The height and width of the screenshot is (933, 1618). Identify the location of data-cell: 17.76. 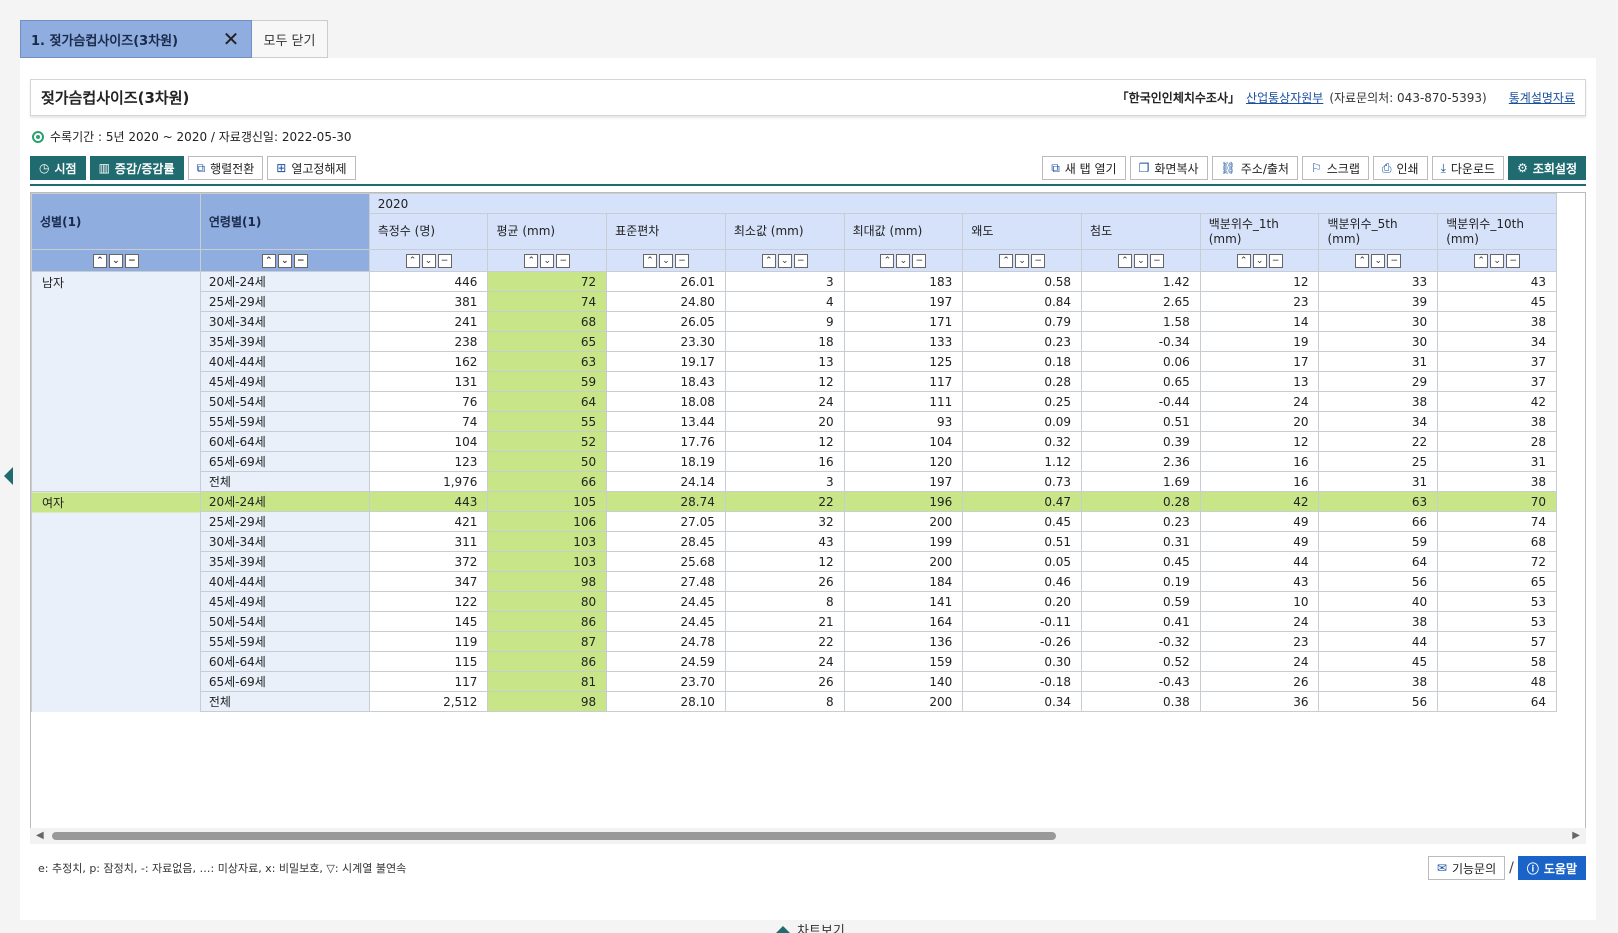
(666, 441).